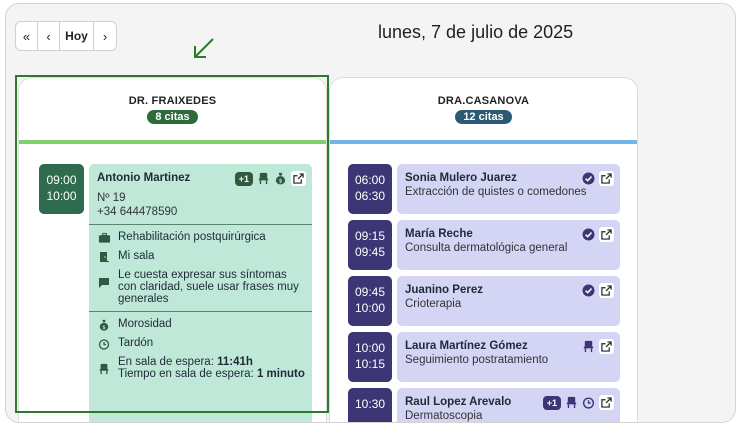 This screenshot has height=429, width=741. Describe the element at coordinates (444, 416) in the screenshot. I see `service-text: Dermatoscopia` at that location.